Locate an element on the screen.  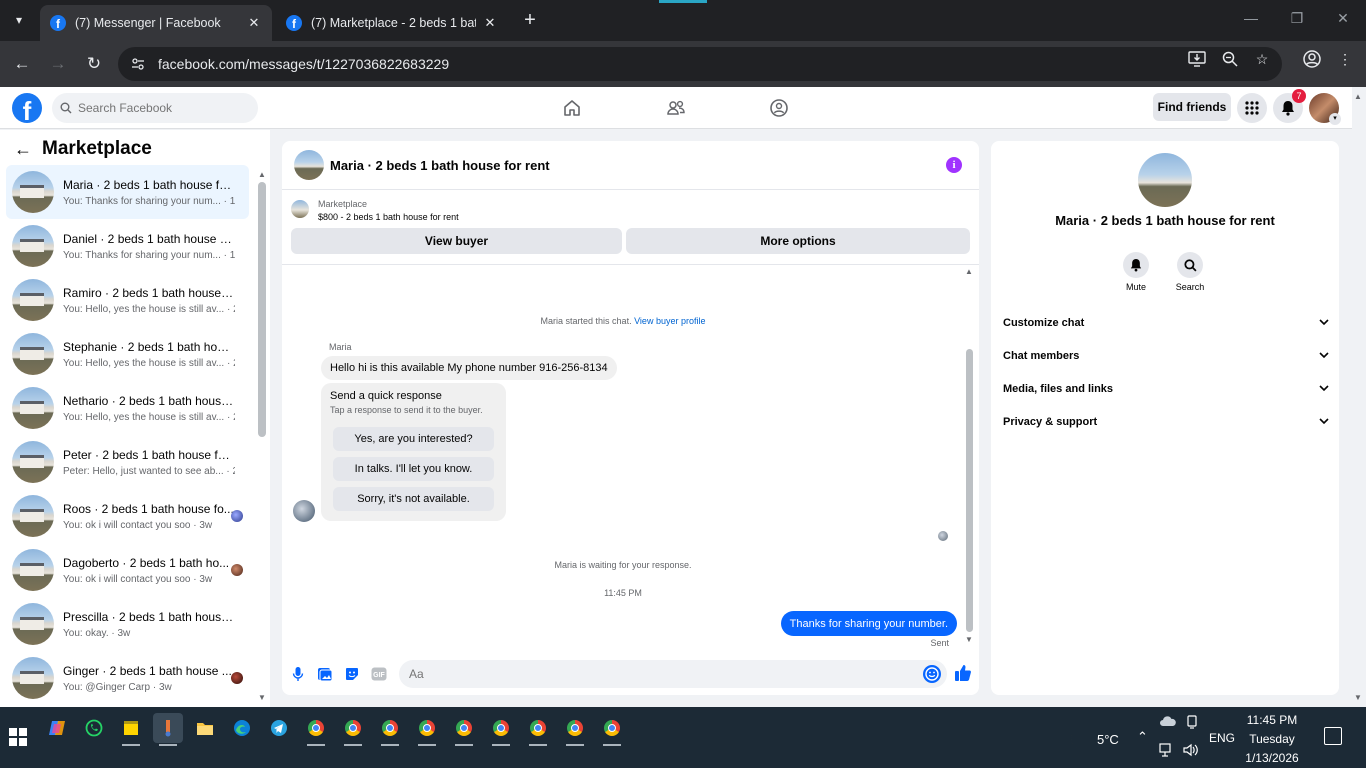
emoji-icon is located at coordinates (932, 674).